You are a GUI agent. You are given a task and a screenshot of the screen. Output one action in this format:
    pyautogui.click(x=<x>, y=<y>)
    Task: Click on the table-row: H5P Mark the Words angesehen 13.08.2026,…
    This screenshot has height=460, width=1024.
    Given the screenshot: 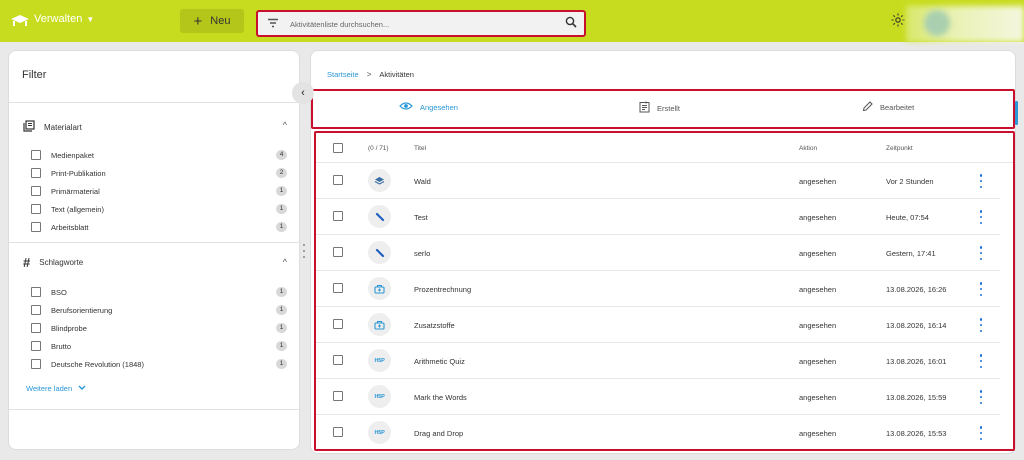 What is the action you would take?
    pyautogui.click(x=658, y=397)
    